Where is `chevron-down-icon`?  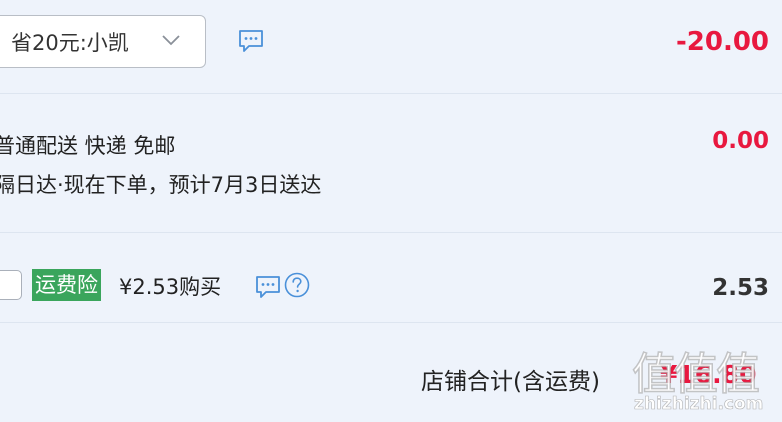 chevron-down-icon is located at coordinates (171, 40).